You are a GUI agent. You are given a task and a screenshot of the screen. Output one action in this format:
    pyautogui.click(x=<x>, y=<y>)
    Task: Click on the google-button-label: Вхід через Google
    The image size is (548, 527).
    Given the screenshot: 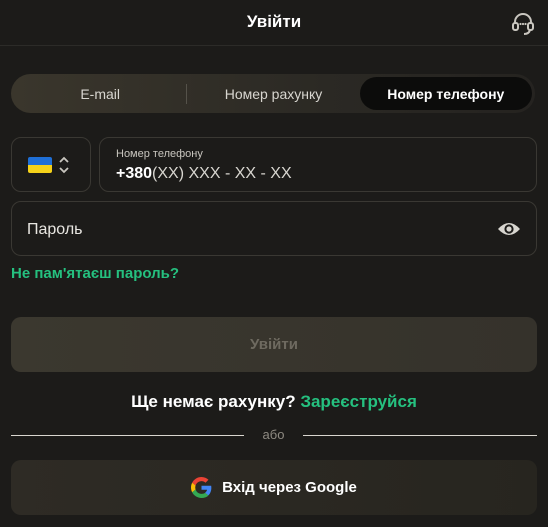 What is the action you would take?
    pyautogui.click(x=289, y=487)
    